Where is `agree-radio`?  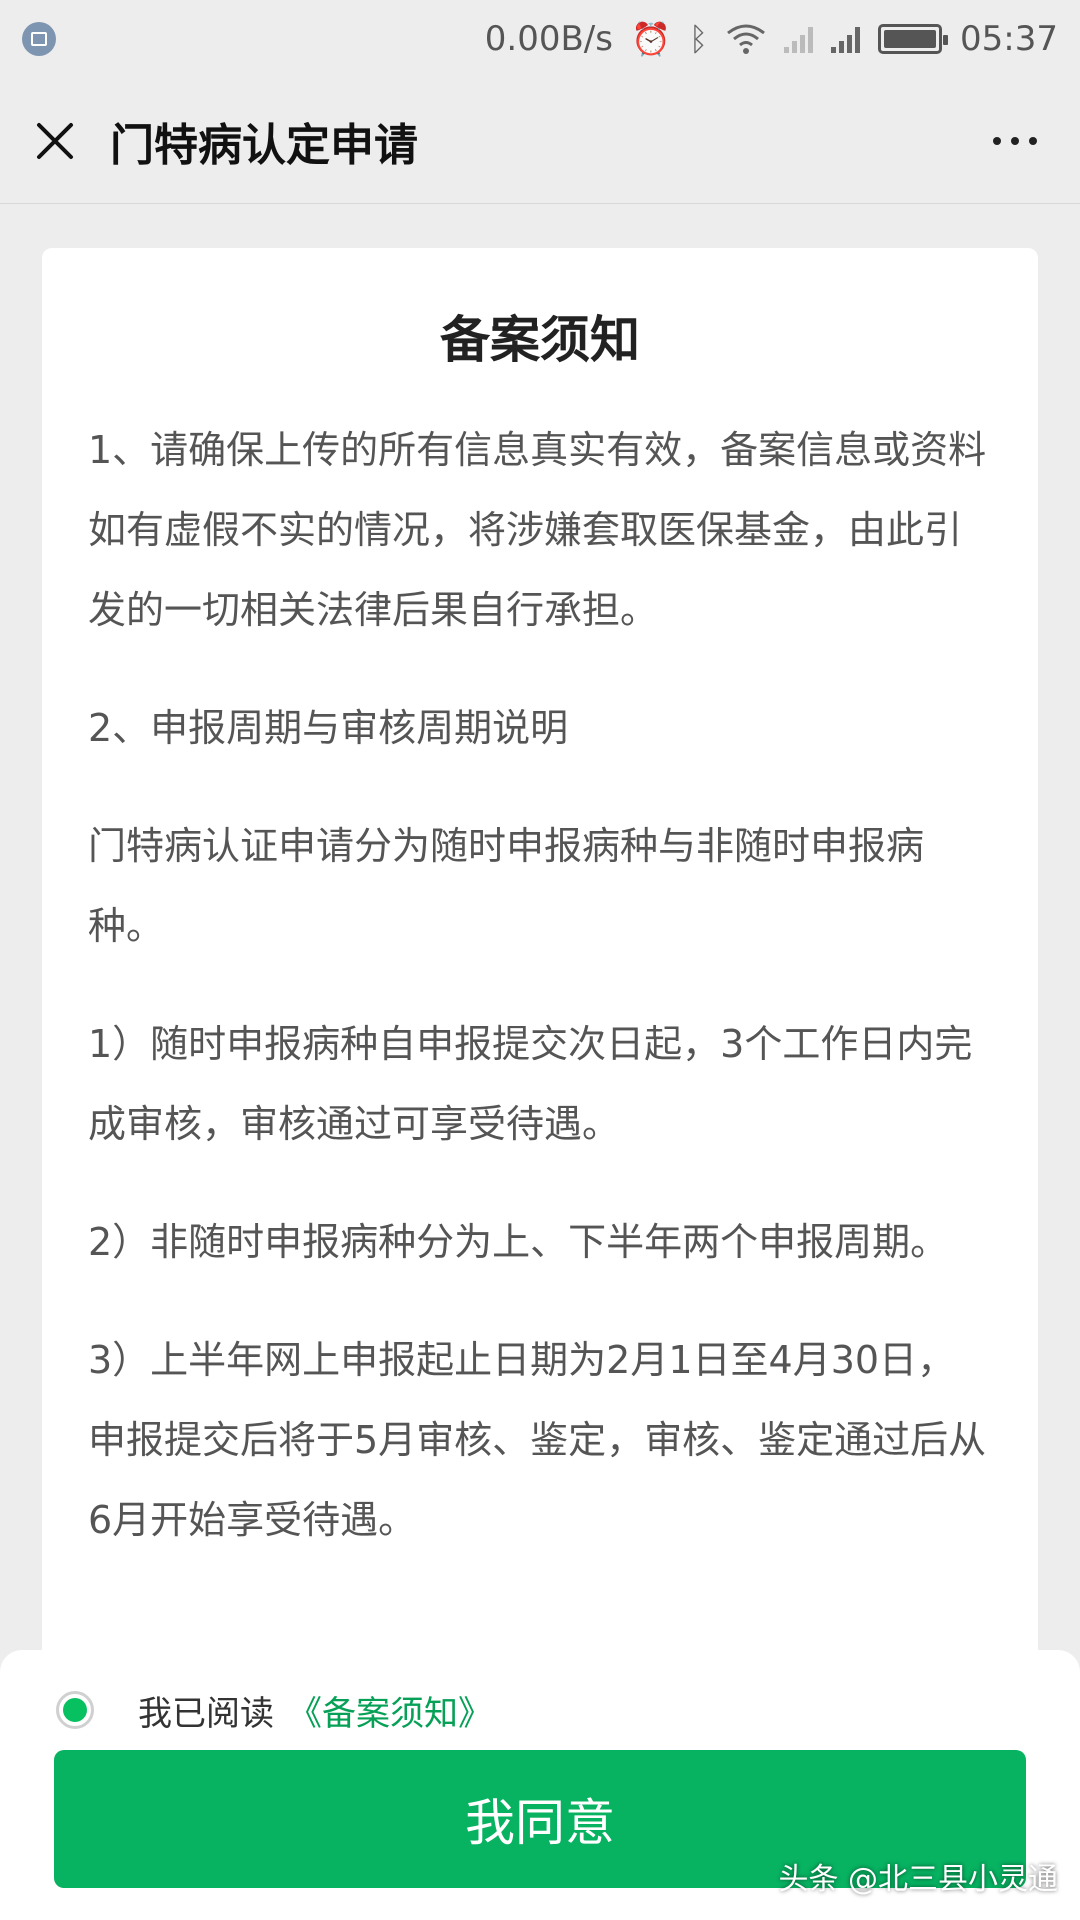 agree-radio is located at coordinates (75, 1710).